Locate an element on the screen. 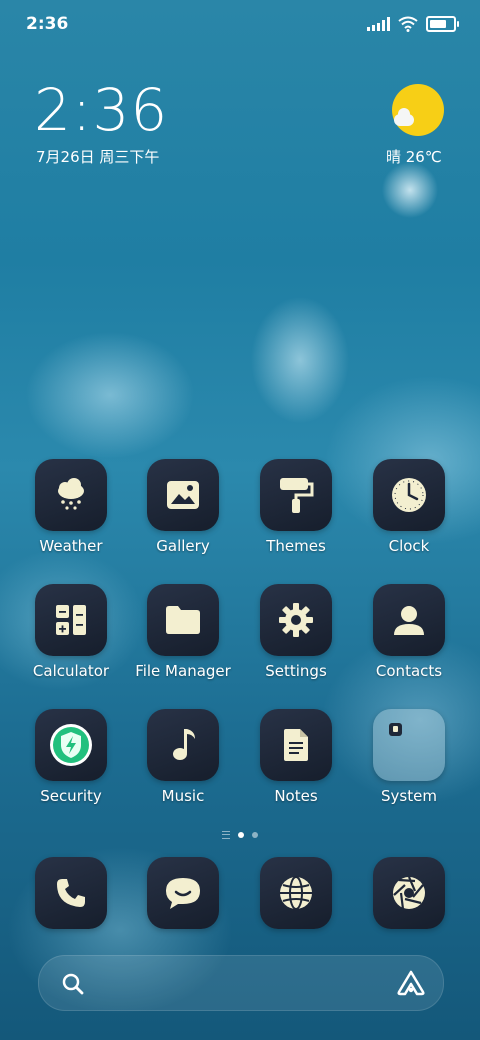 The height and width of the screenshot is (1040, 480). app-label: System is located at coordinates (409, 796).